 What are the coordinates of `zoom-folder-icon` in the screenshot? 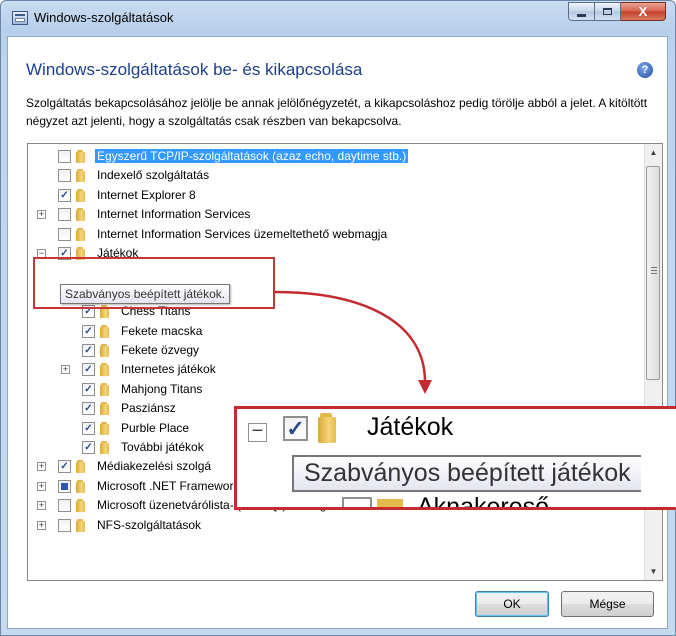 It's located at (333, 428).